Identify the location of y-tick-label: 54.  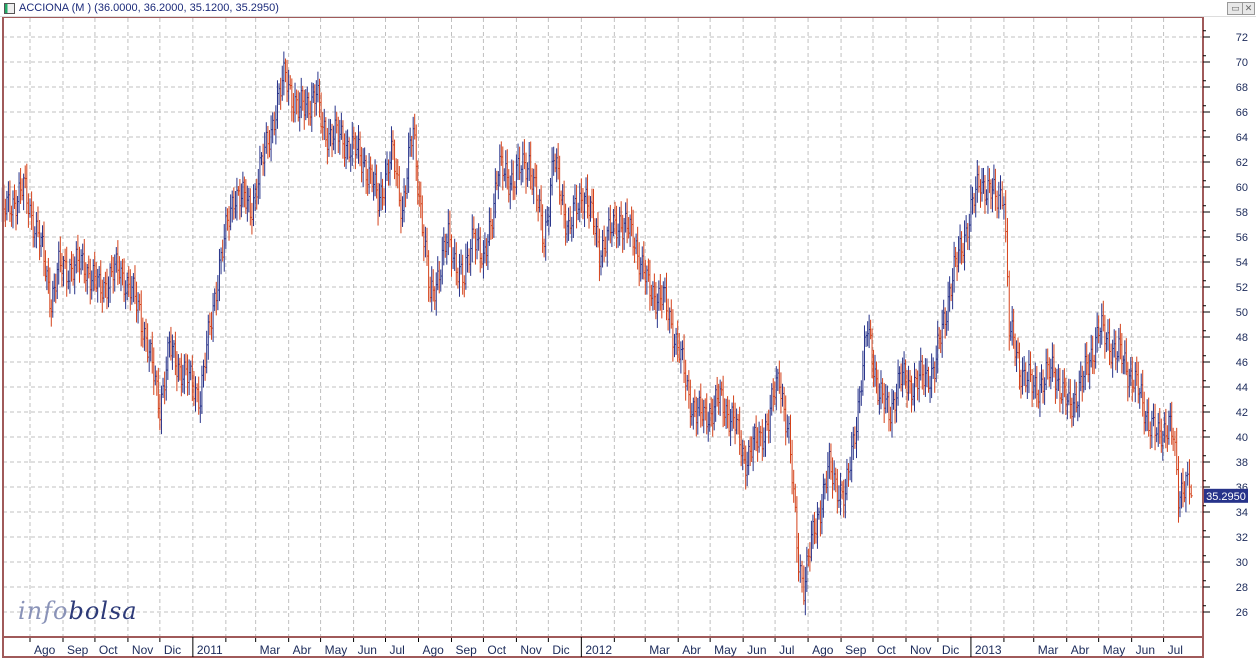
(1242, 263).